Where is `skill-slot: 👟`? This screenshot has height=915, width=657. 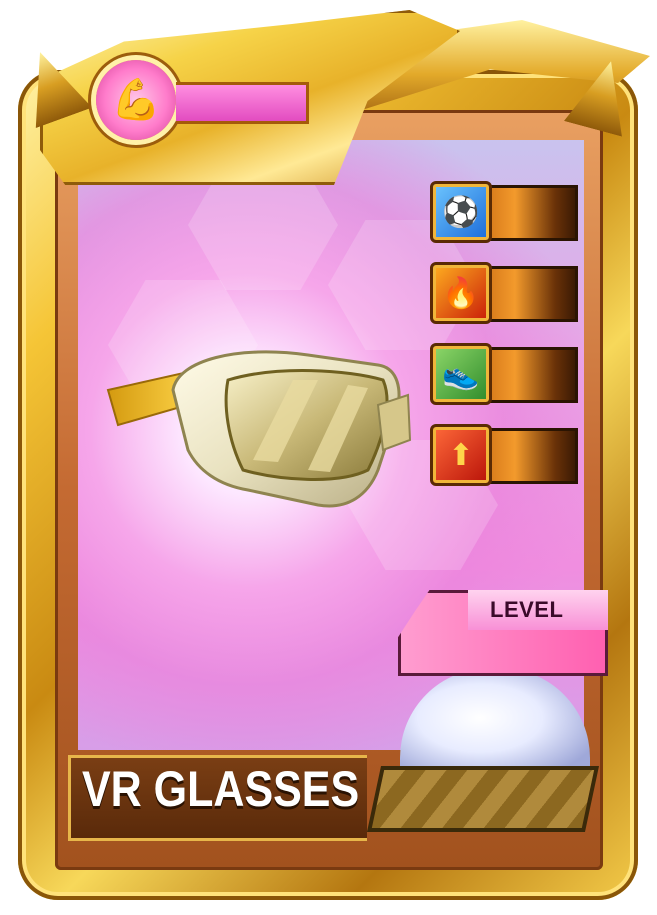
skill-slot: 👟 is located at coordinates (504, 374).